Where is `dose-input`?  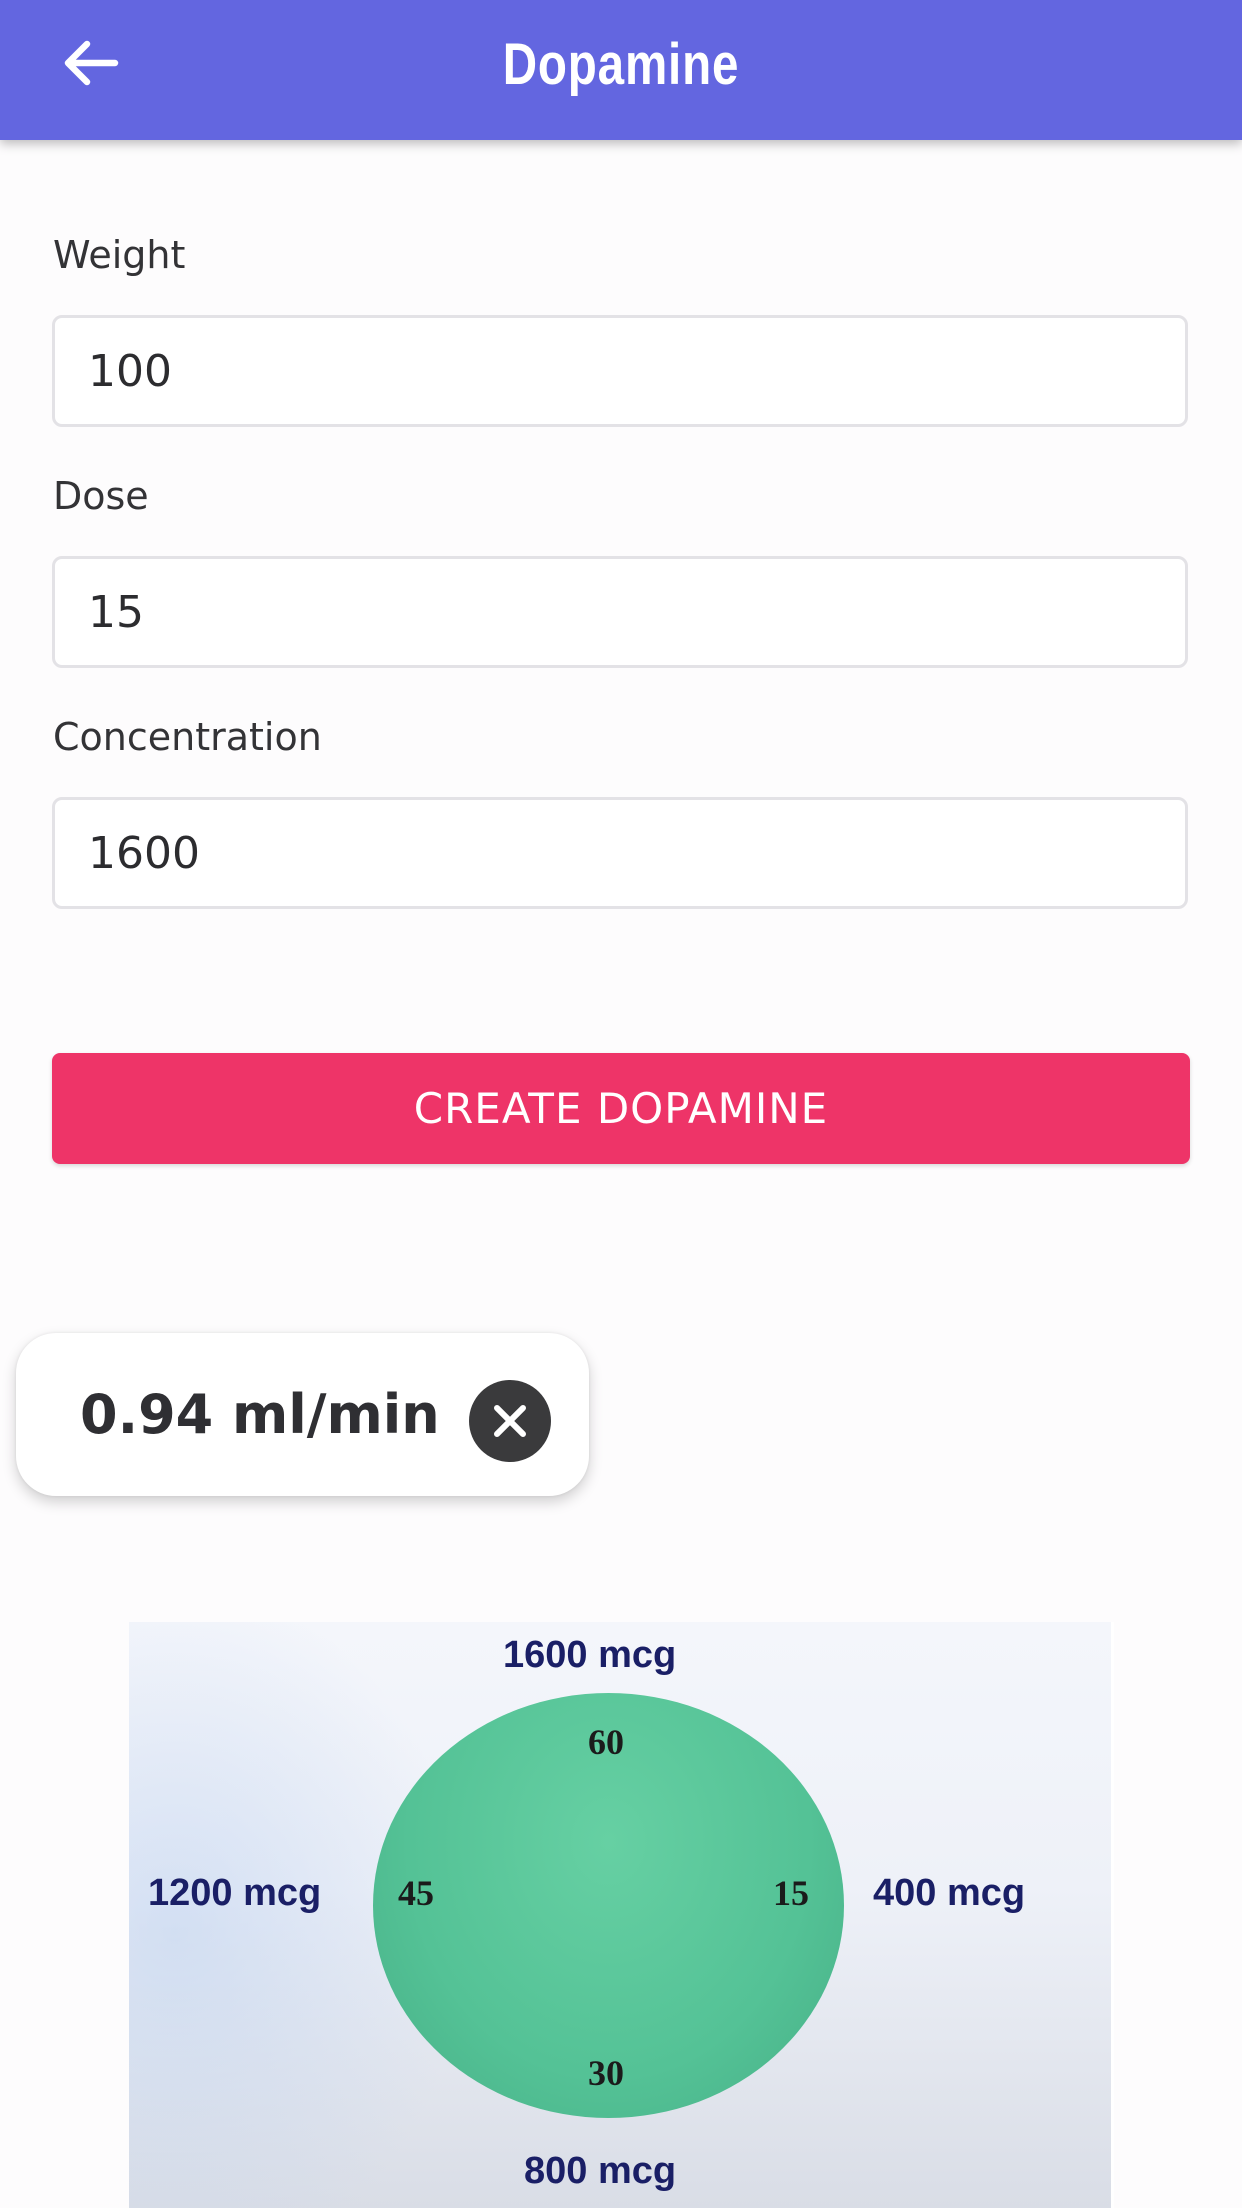
dose-input is located at coordinates (620, 612).